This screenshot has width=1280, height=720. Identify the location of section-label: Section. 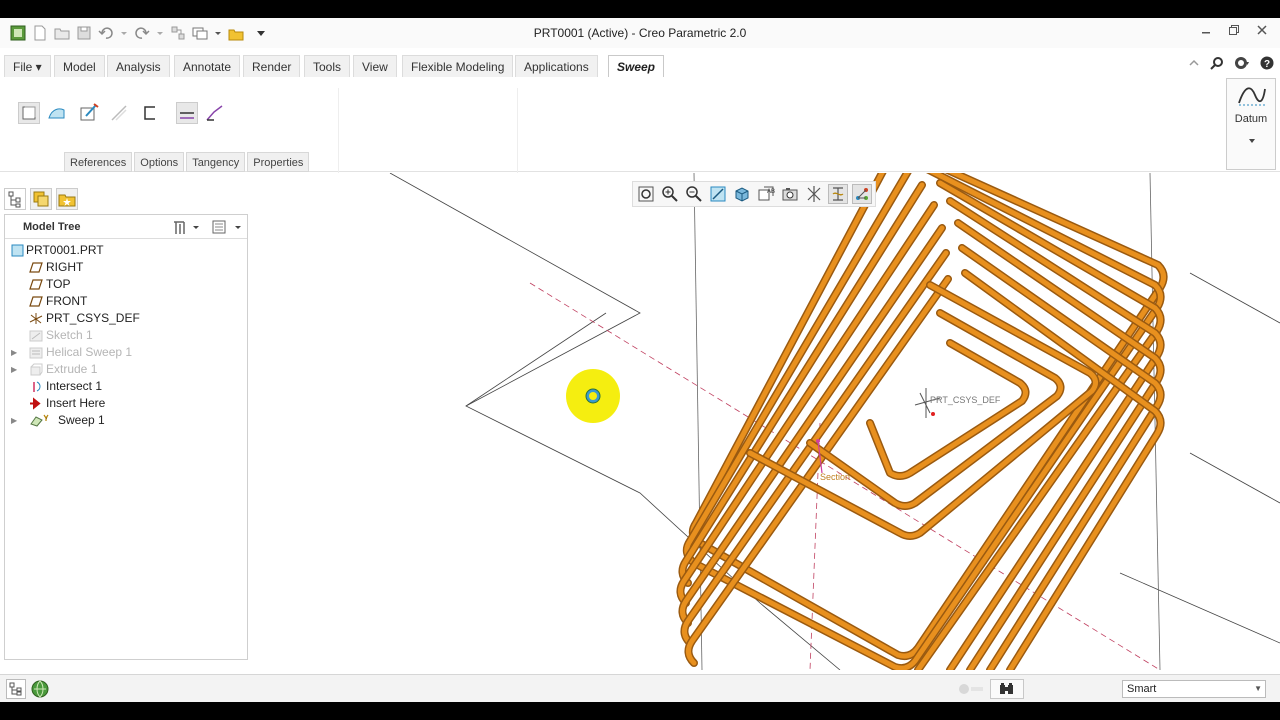
(835, 477).